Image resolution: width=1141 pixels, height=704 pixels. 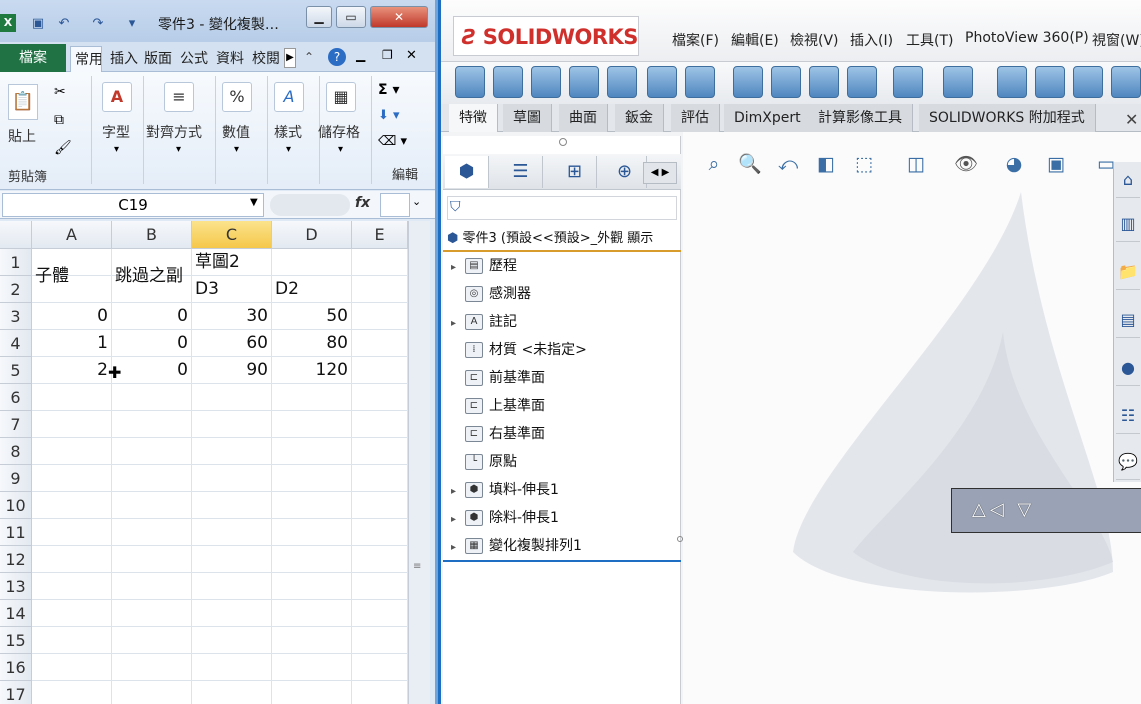 What do you see at coordinates (1126, 82) in the screenshot?
I see `wrap-icon` at bounding box center [1126, 82].